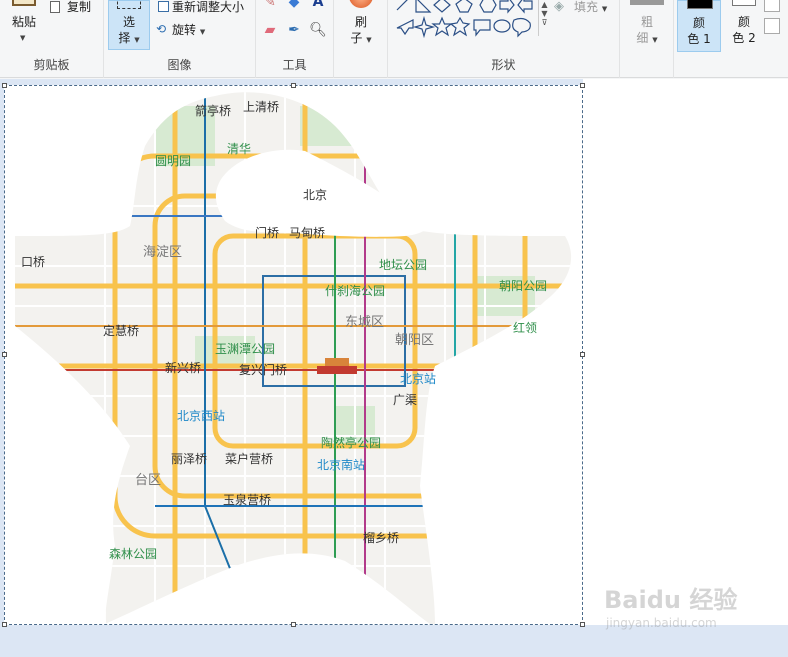  Describe the element at coordinates (381, 538) in the screenshot. I see `map-label: 榴乡桥` at that location.